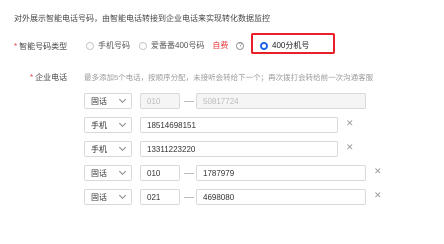 The image size is (444, 244). I want to click on phone-number-input: 50817724, so click(281, 101).